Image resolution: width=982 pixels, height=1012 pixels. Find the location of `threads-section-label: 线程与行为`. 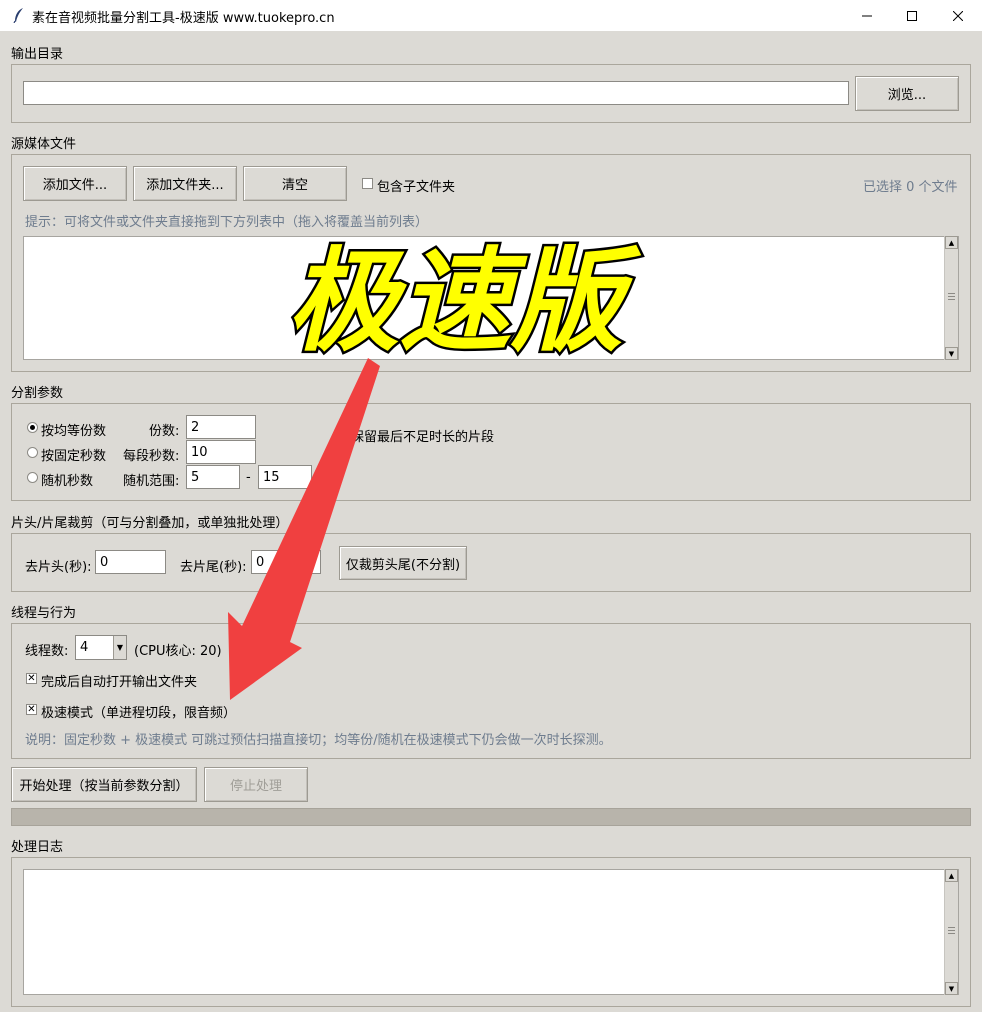

threads-section-label: 线程与行为 is located at coordinates (44, 613).